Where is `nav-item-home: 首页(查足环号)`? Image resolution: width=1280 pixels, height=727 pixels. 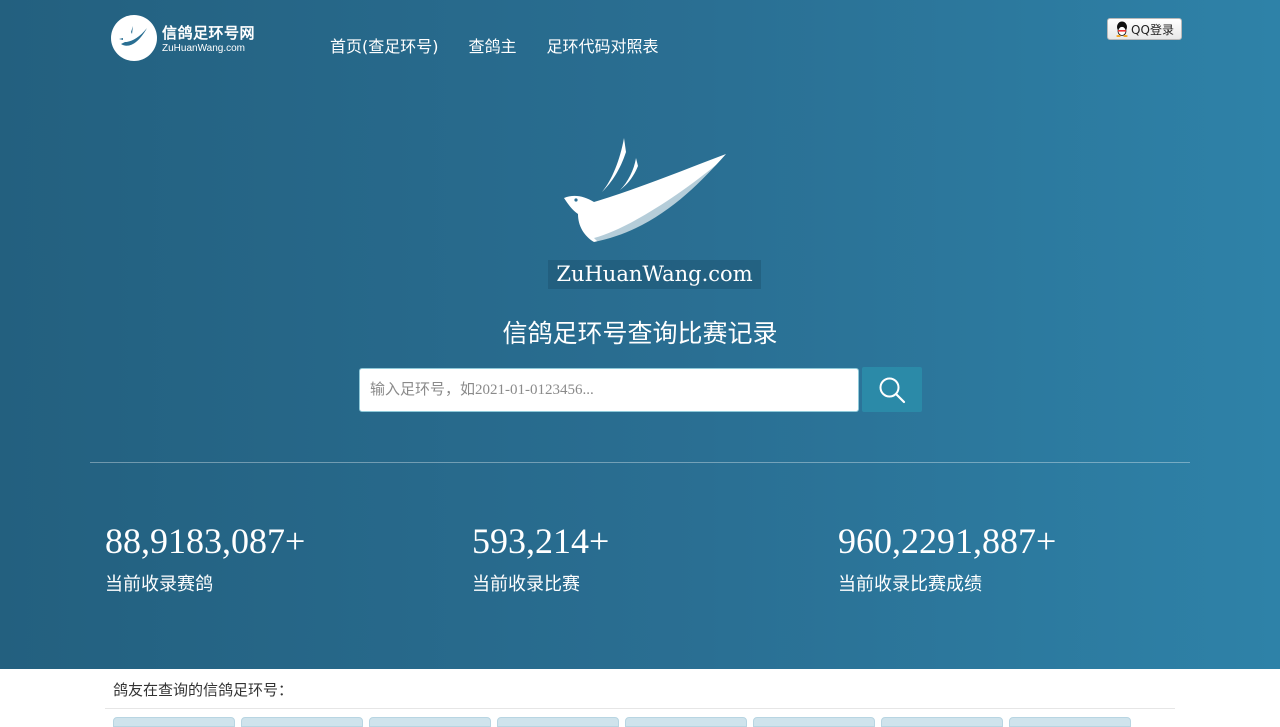 nav-item-home: 首页(查足环号) is located at coordinates (384, 45).